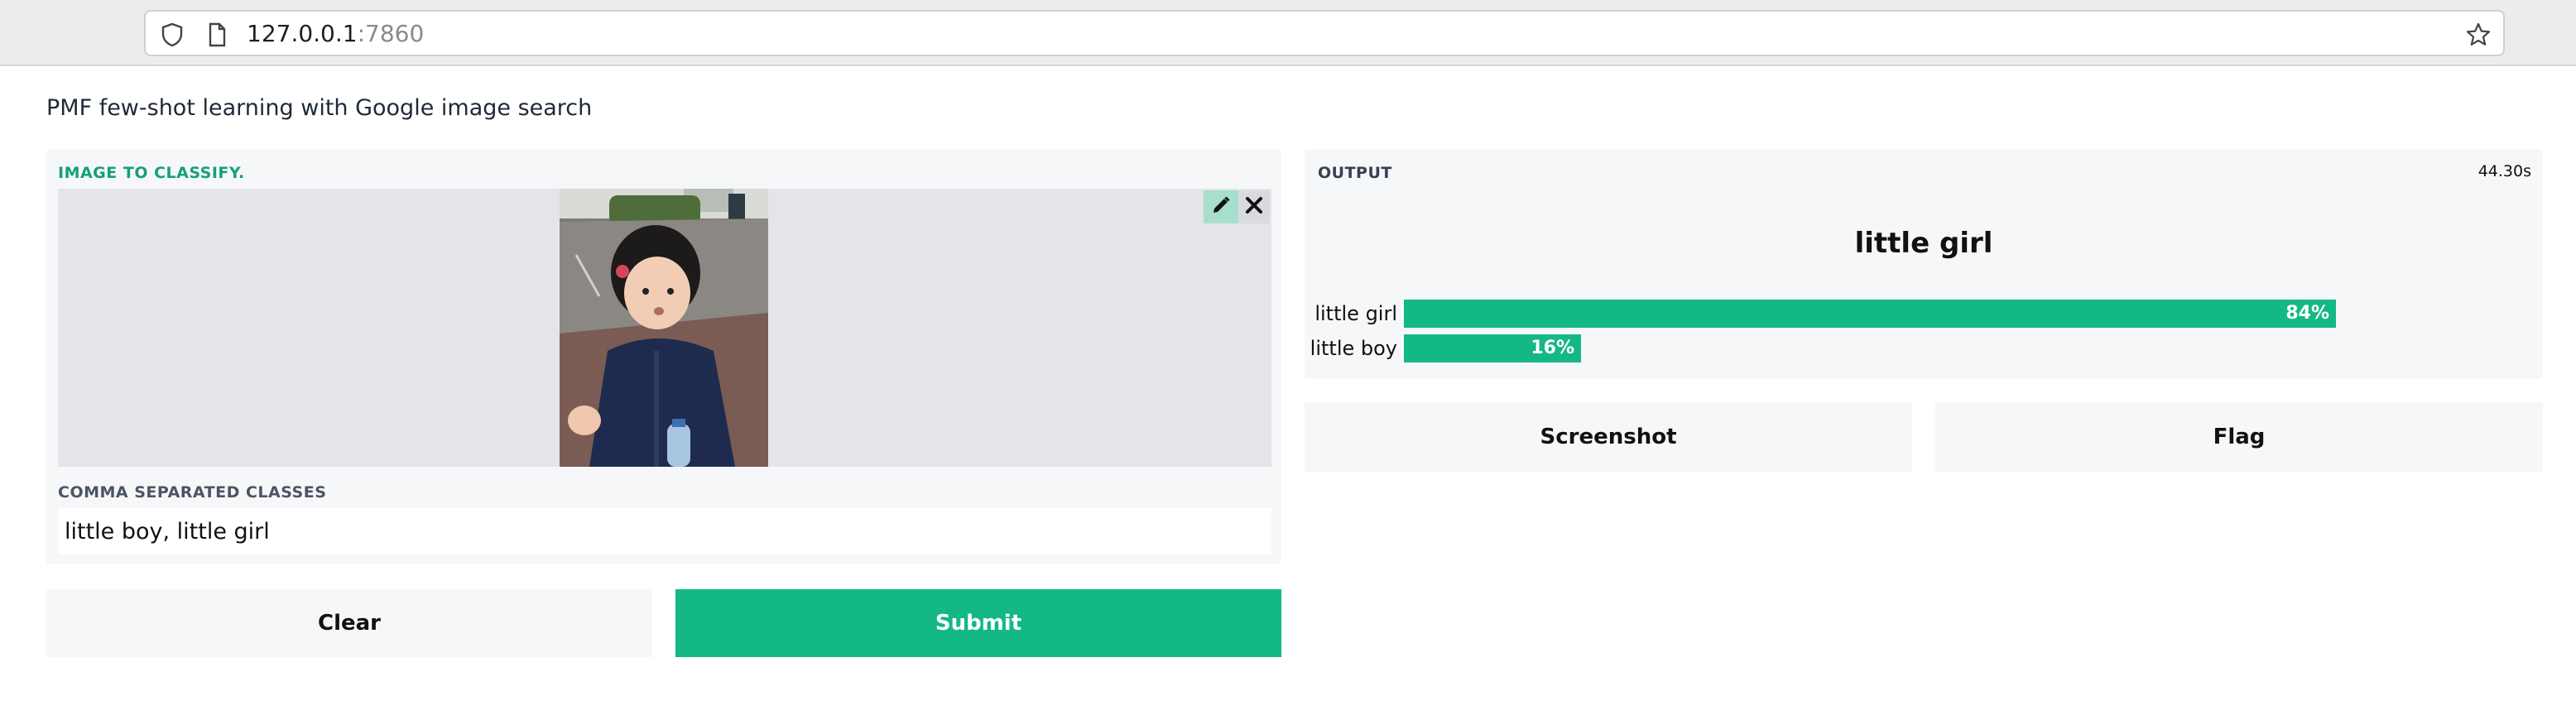 This screenshot has height=720, width=2576. I want to click on star-icon, so click(2478, 35).